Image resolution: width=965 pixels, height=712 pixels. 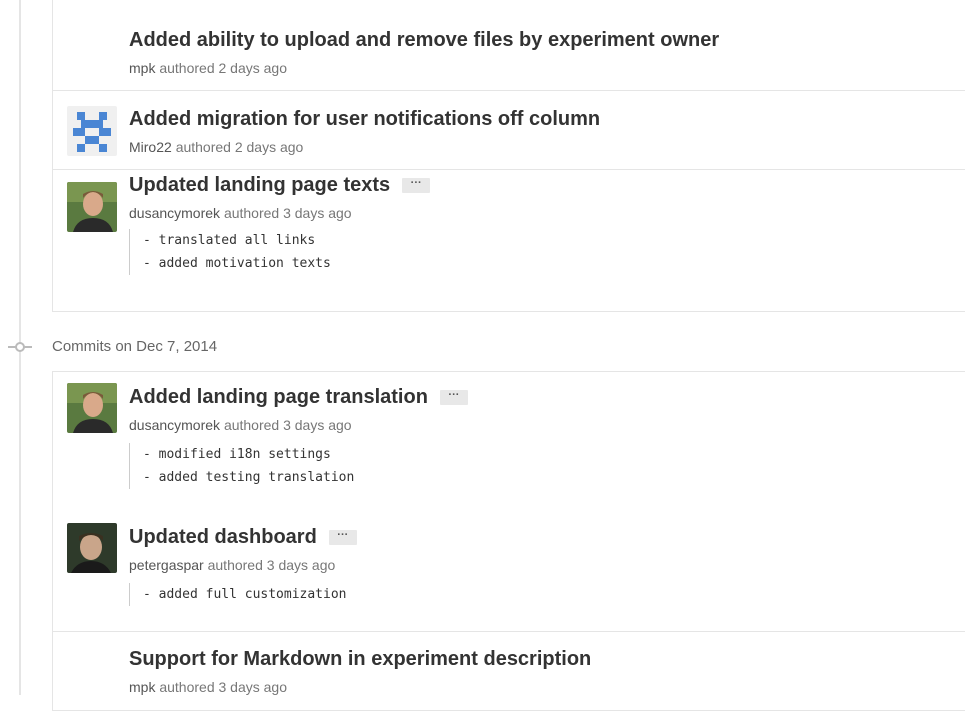 I want to click on commit-author-link: Miro22, so click(x=150, y=147).